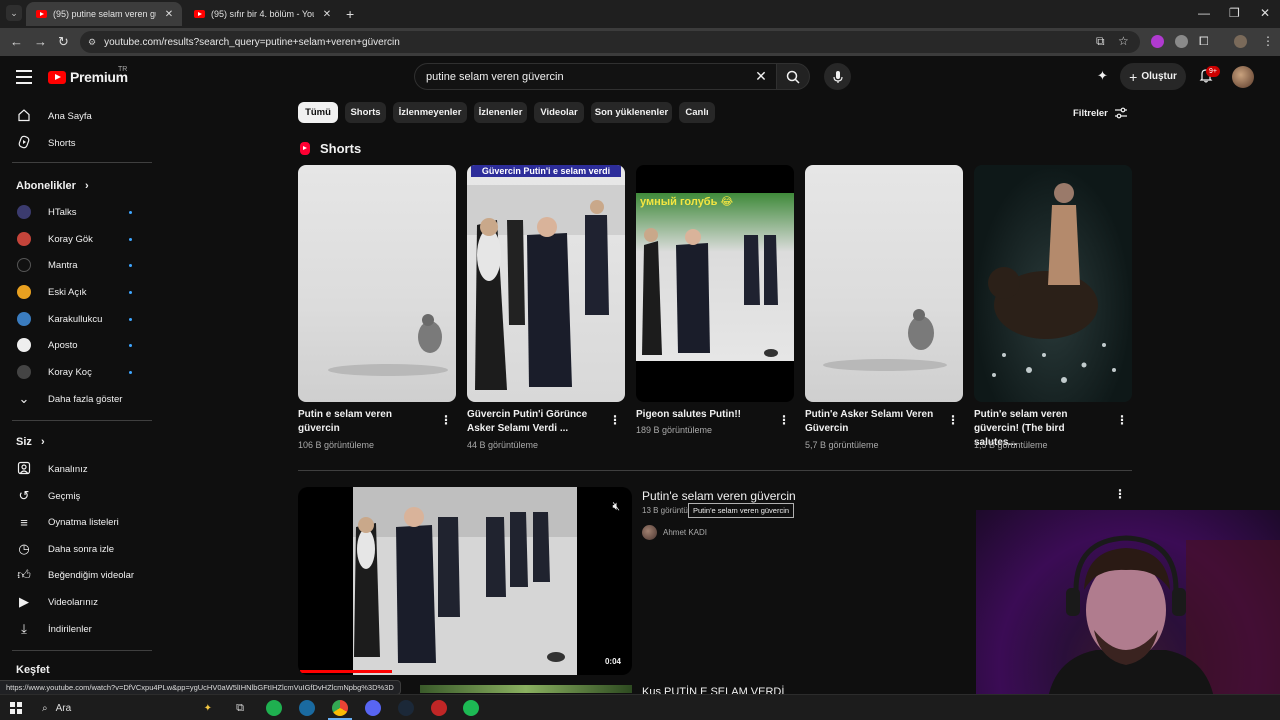  Describe the element at coordinates (837, 76) in the screenshot. I see `voice-search-button` at that location.